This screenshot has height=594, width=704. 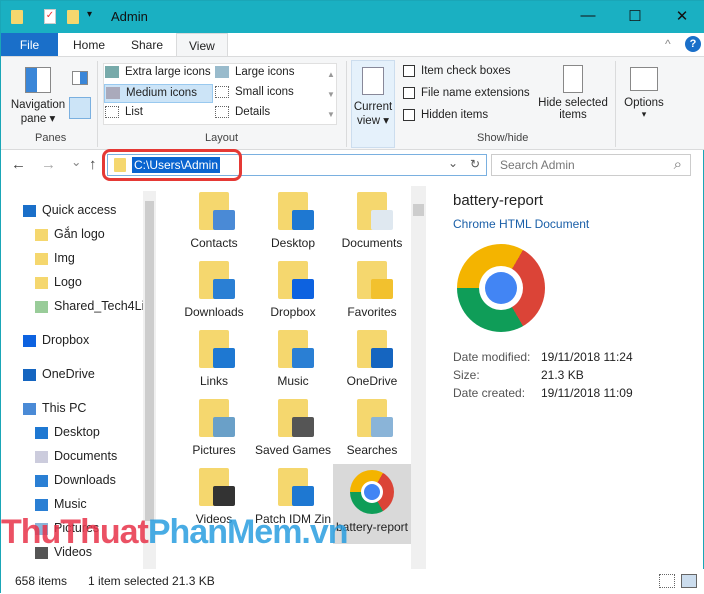 I want to click on nav-item-quick-access: Quick access, so click(x=69, y=210).